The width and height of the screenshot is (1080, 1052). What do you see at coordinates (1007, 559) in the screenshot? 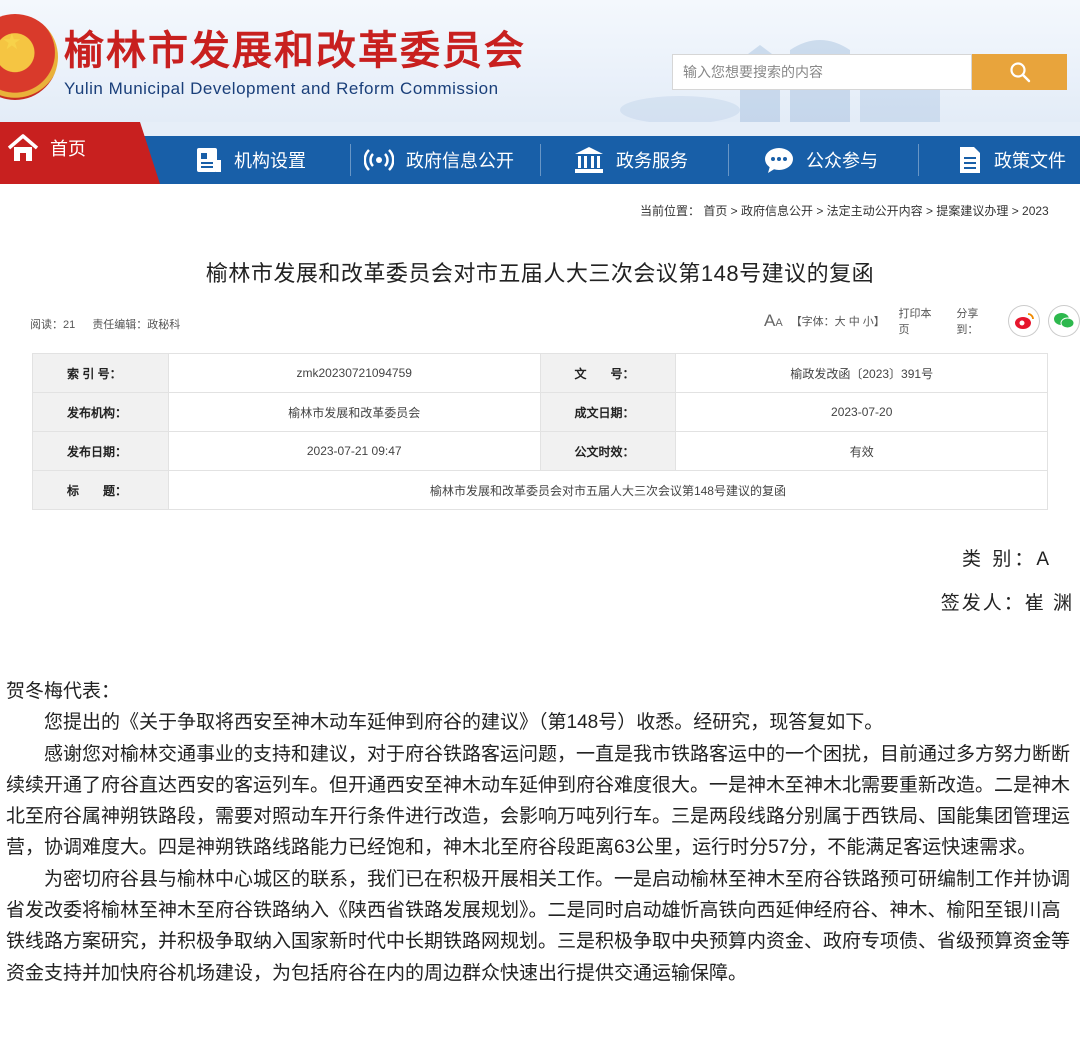
I see `category-label: 类 别：A` at bounding box center [1007, 559].